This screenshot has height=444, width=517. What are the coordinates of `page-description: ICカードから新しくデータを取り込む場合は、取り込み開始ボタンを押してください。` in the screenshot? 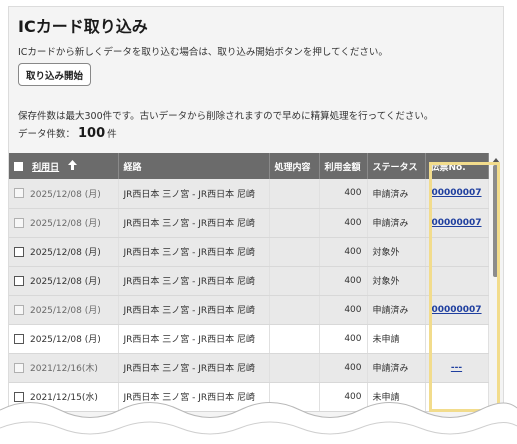 It's located at (203, 52).